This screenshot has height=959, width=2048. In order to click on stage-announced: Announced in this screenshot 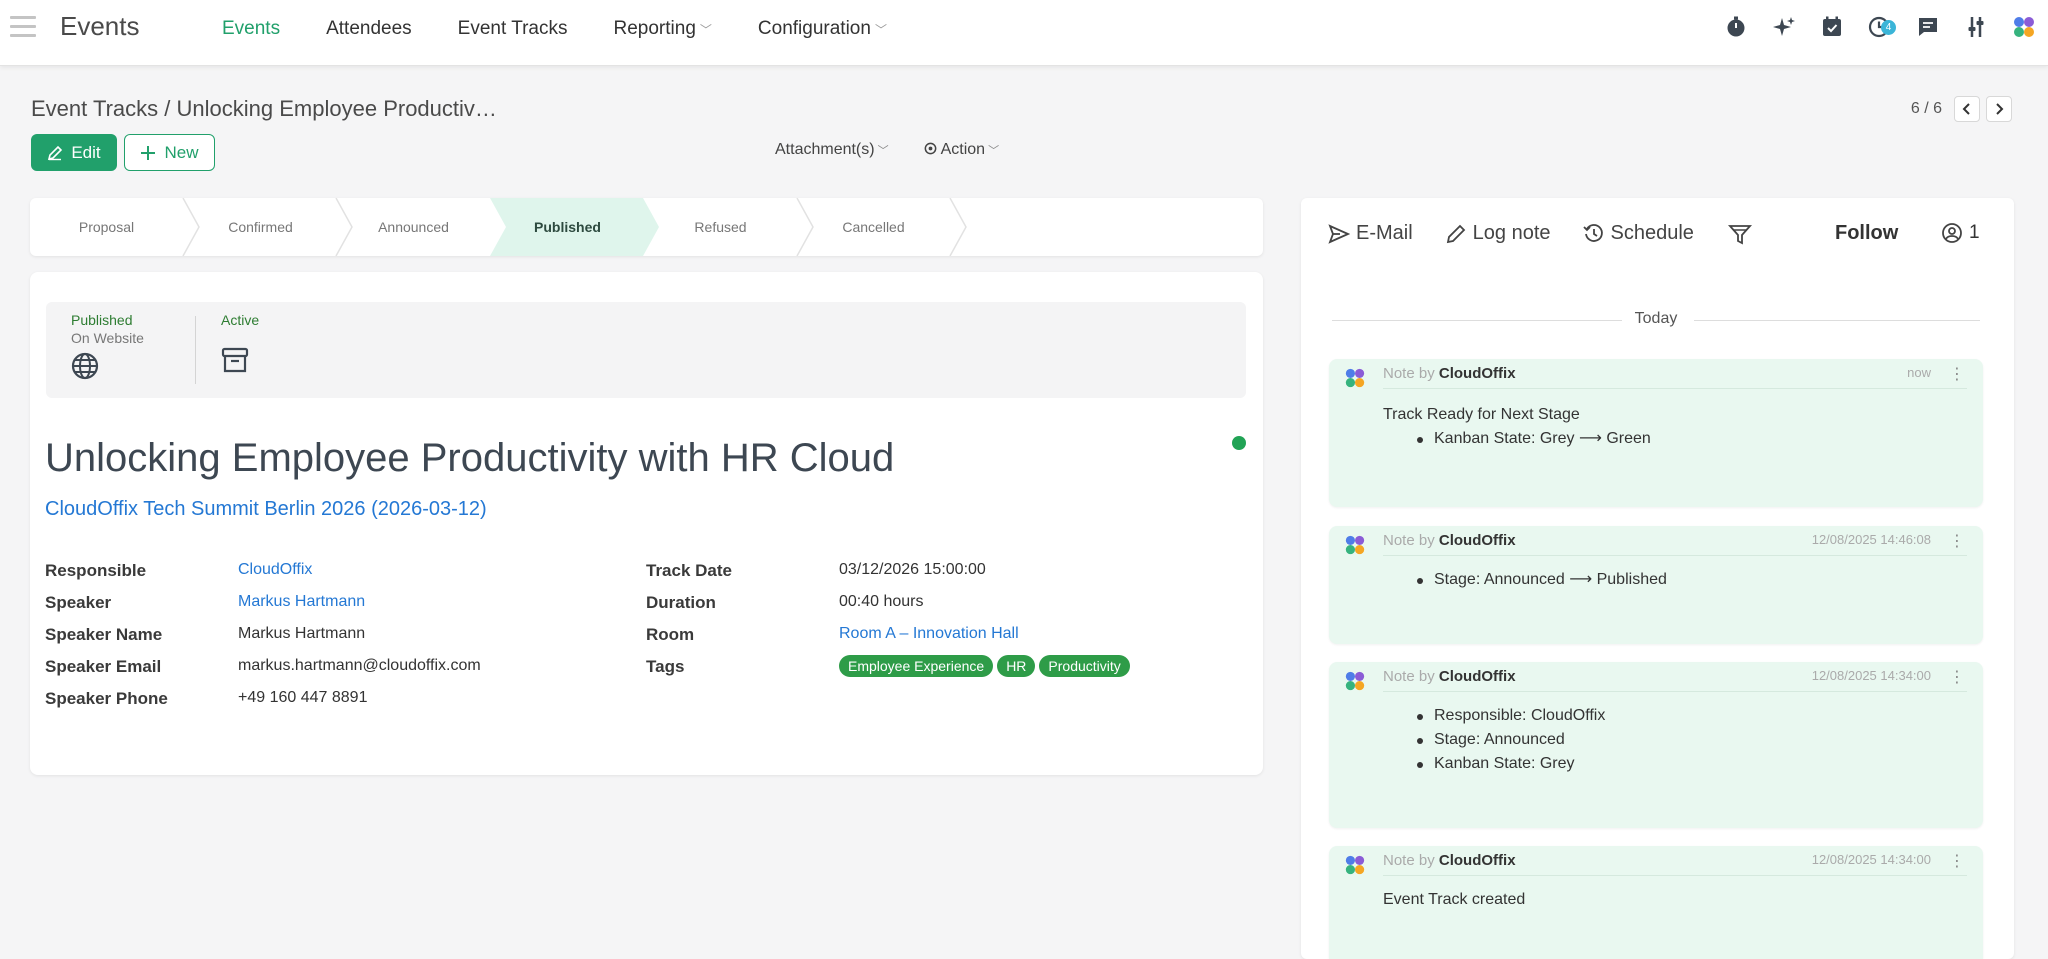, I will do `click(413, 227)`.